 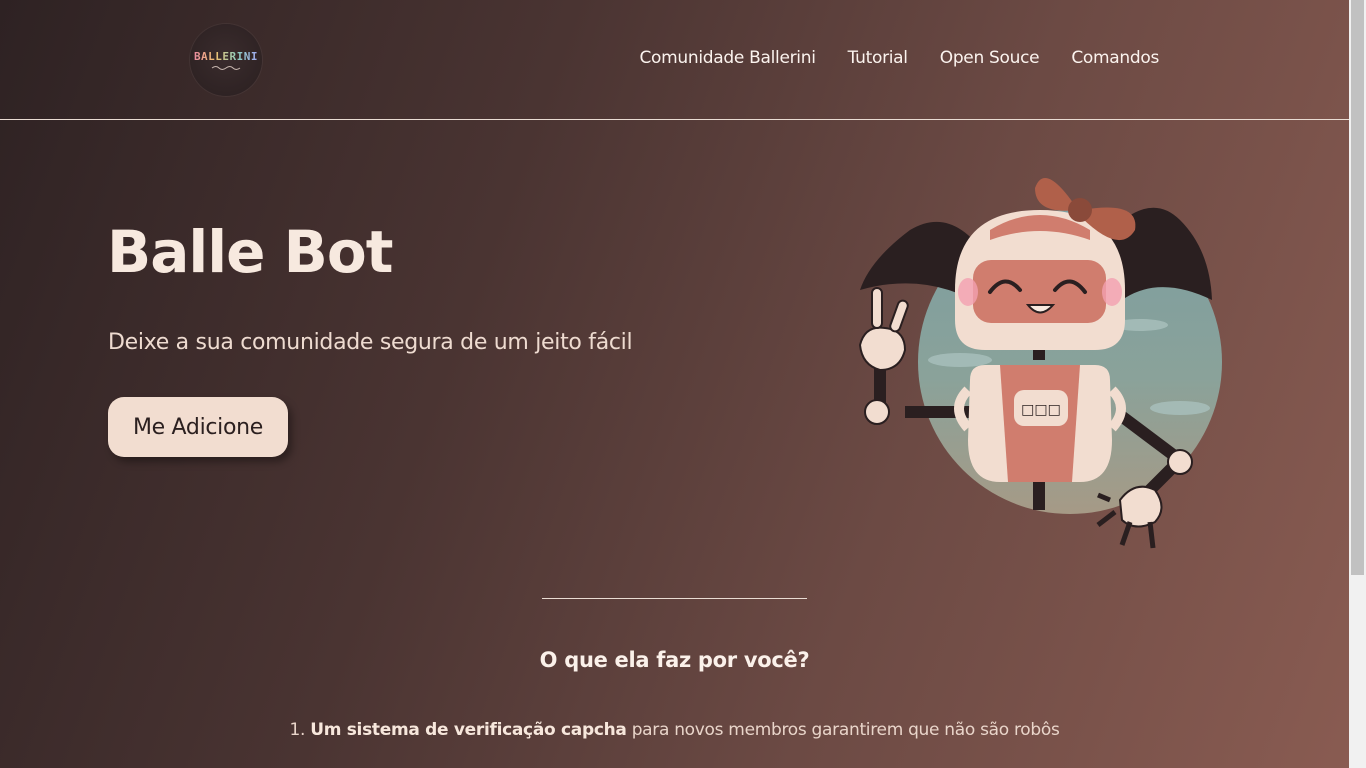 What do you see at coordinates (297, 730) in the screenshot?
I see `feature-number: 1.` at bounding box center [297, 730].